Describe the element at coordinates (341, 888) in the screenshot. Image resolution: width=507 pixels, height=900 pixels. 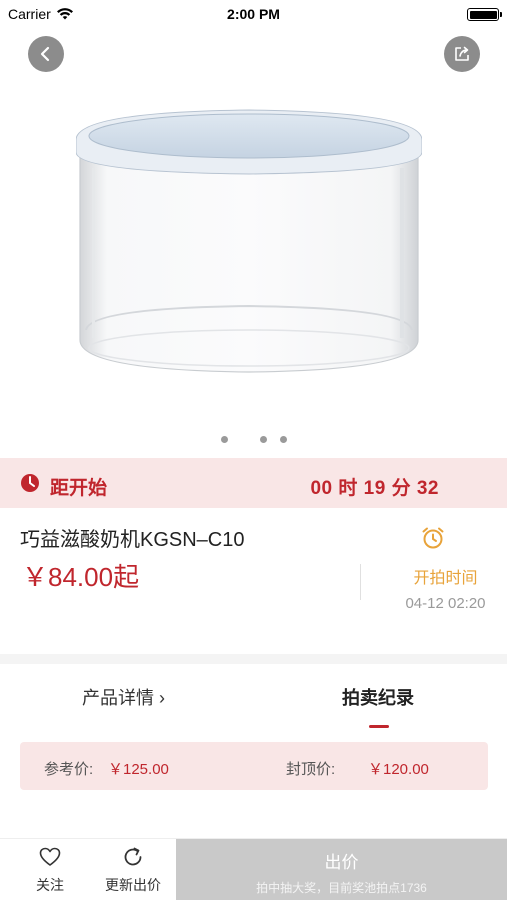
I see `bid-button-subtitle: 拍中抽大奖，目前奖池拍点1736` at that location.